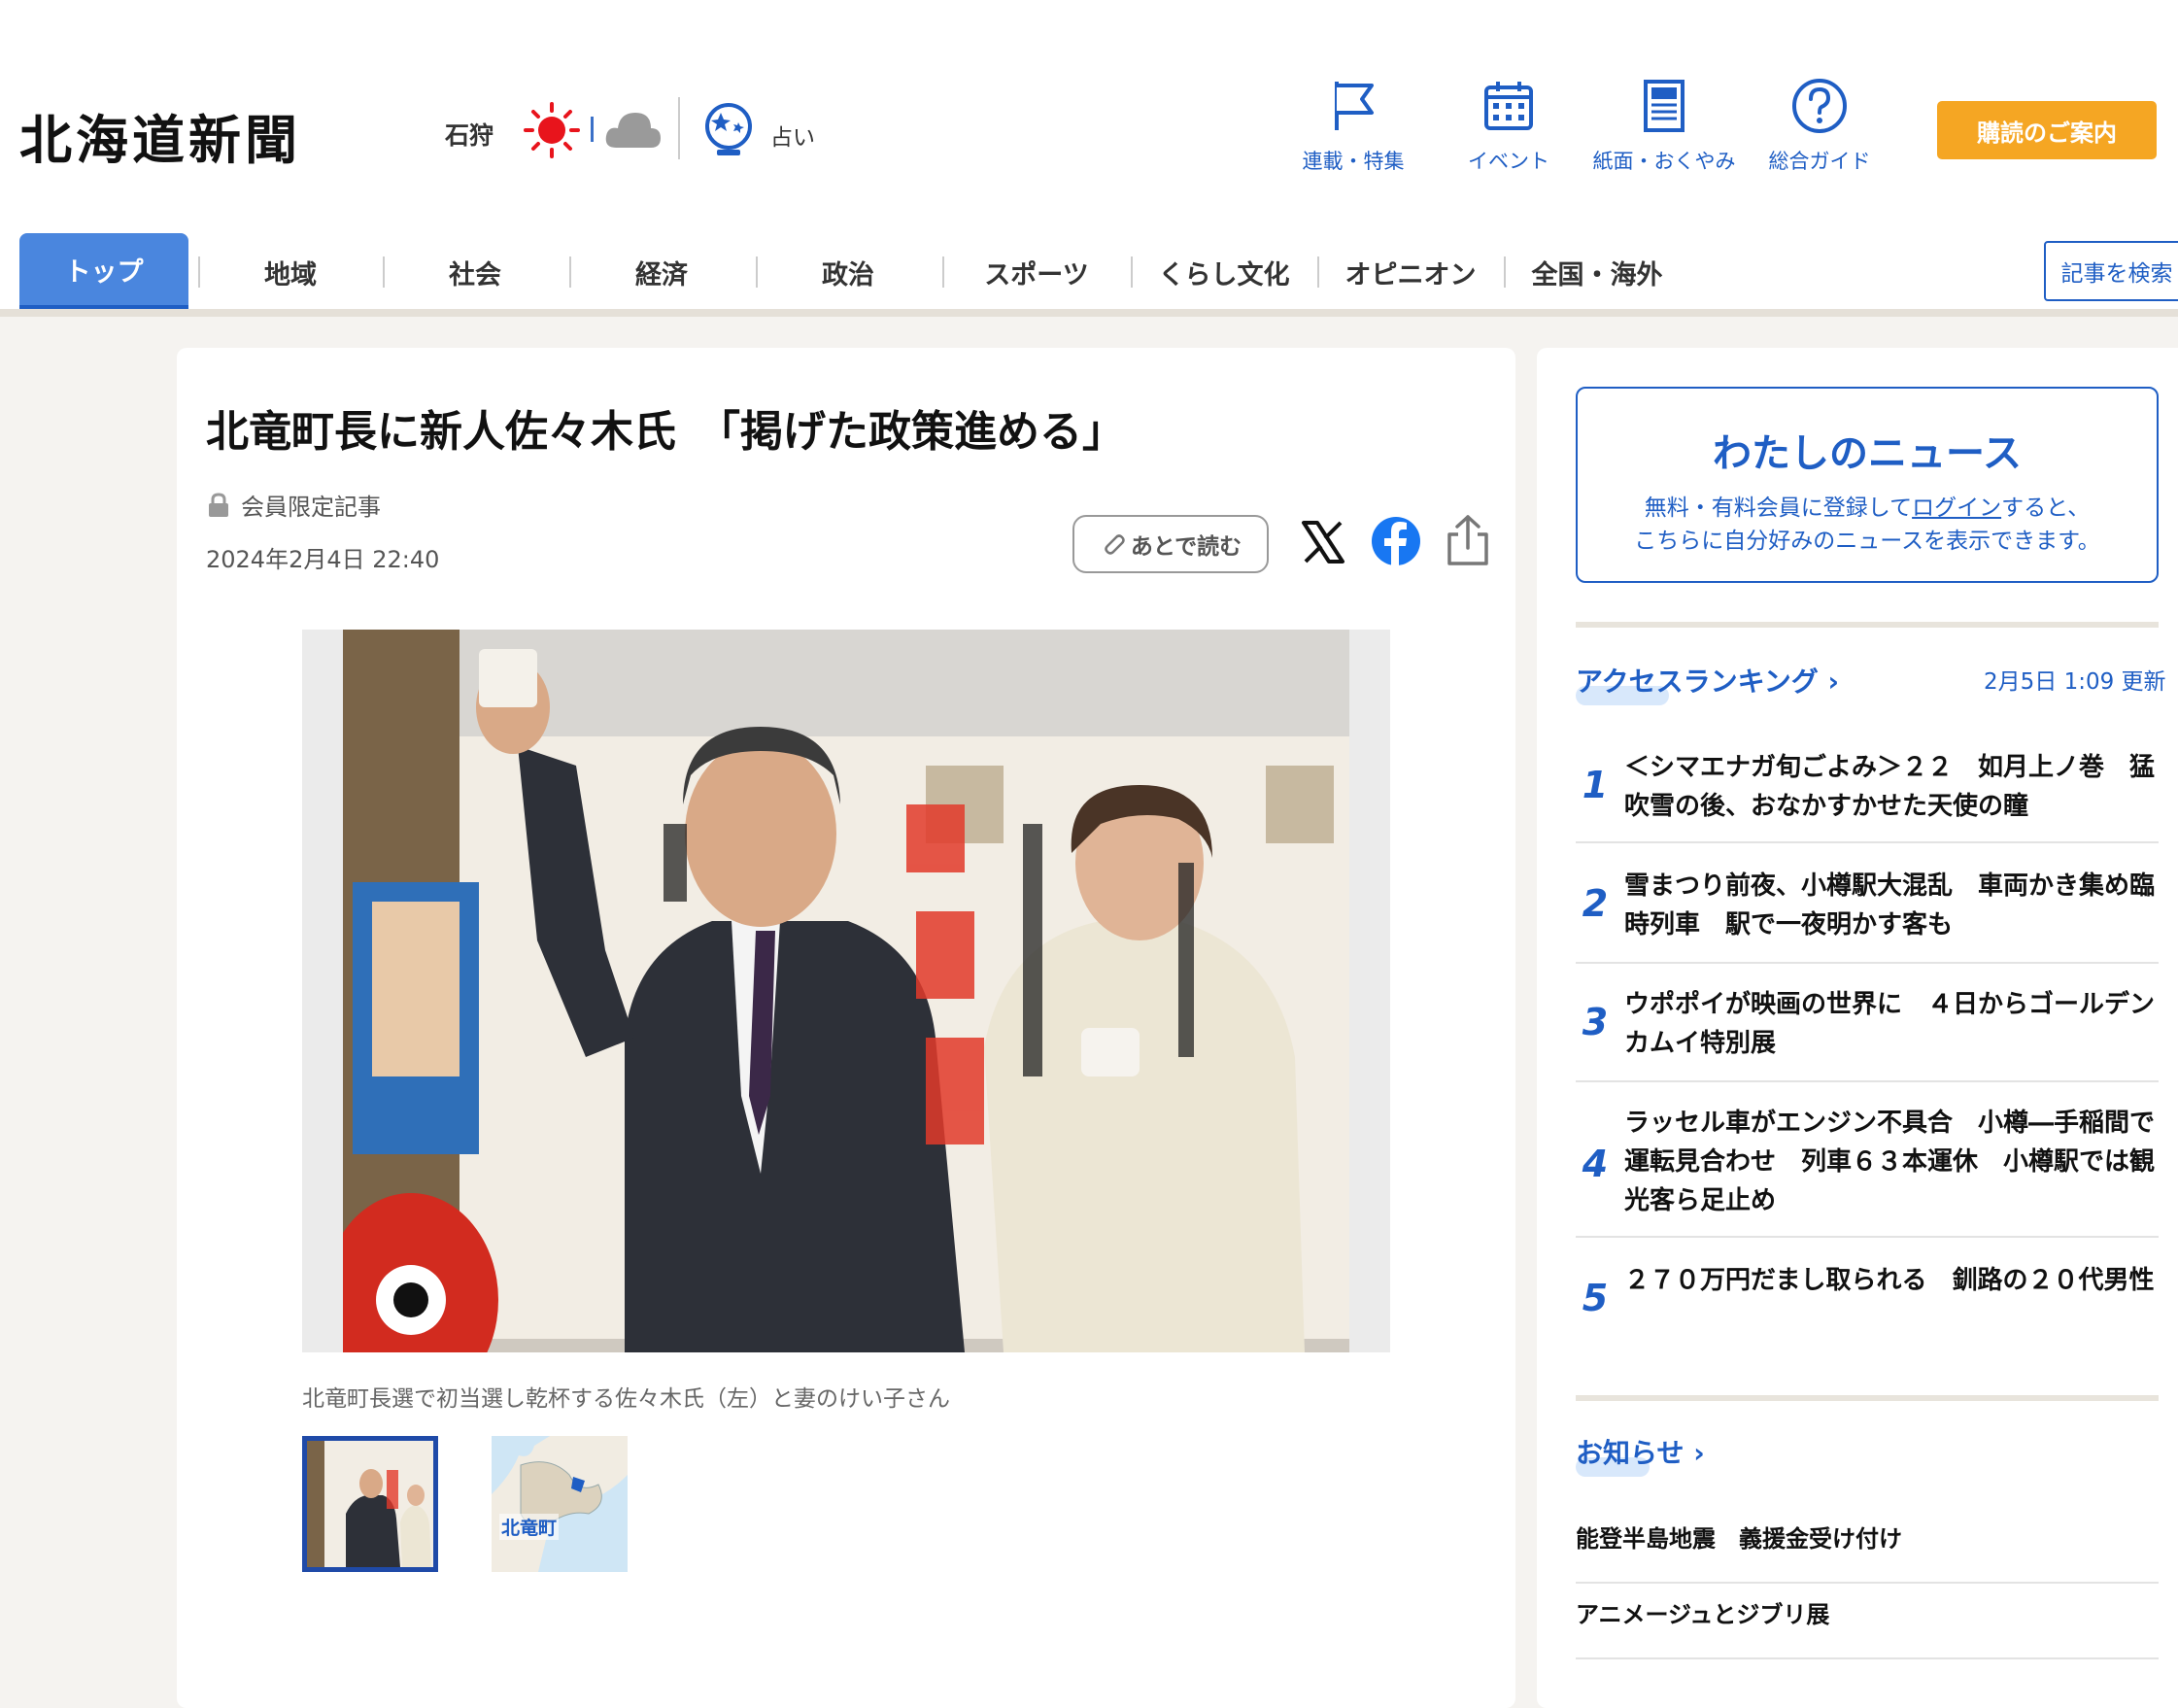  Describe the element at coordinates (1819, 106) in the screenshot. I see `help-icon` at that location.